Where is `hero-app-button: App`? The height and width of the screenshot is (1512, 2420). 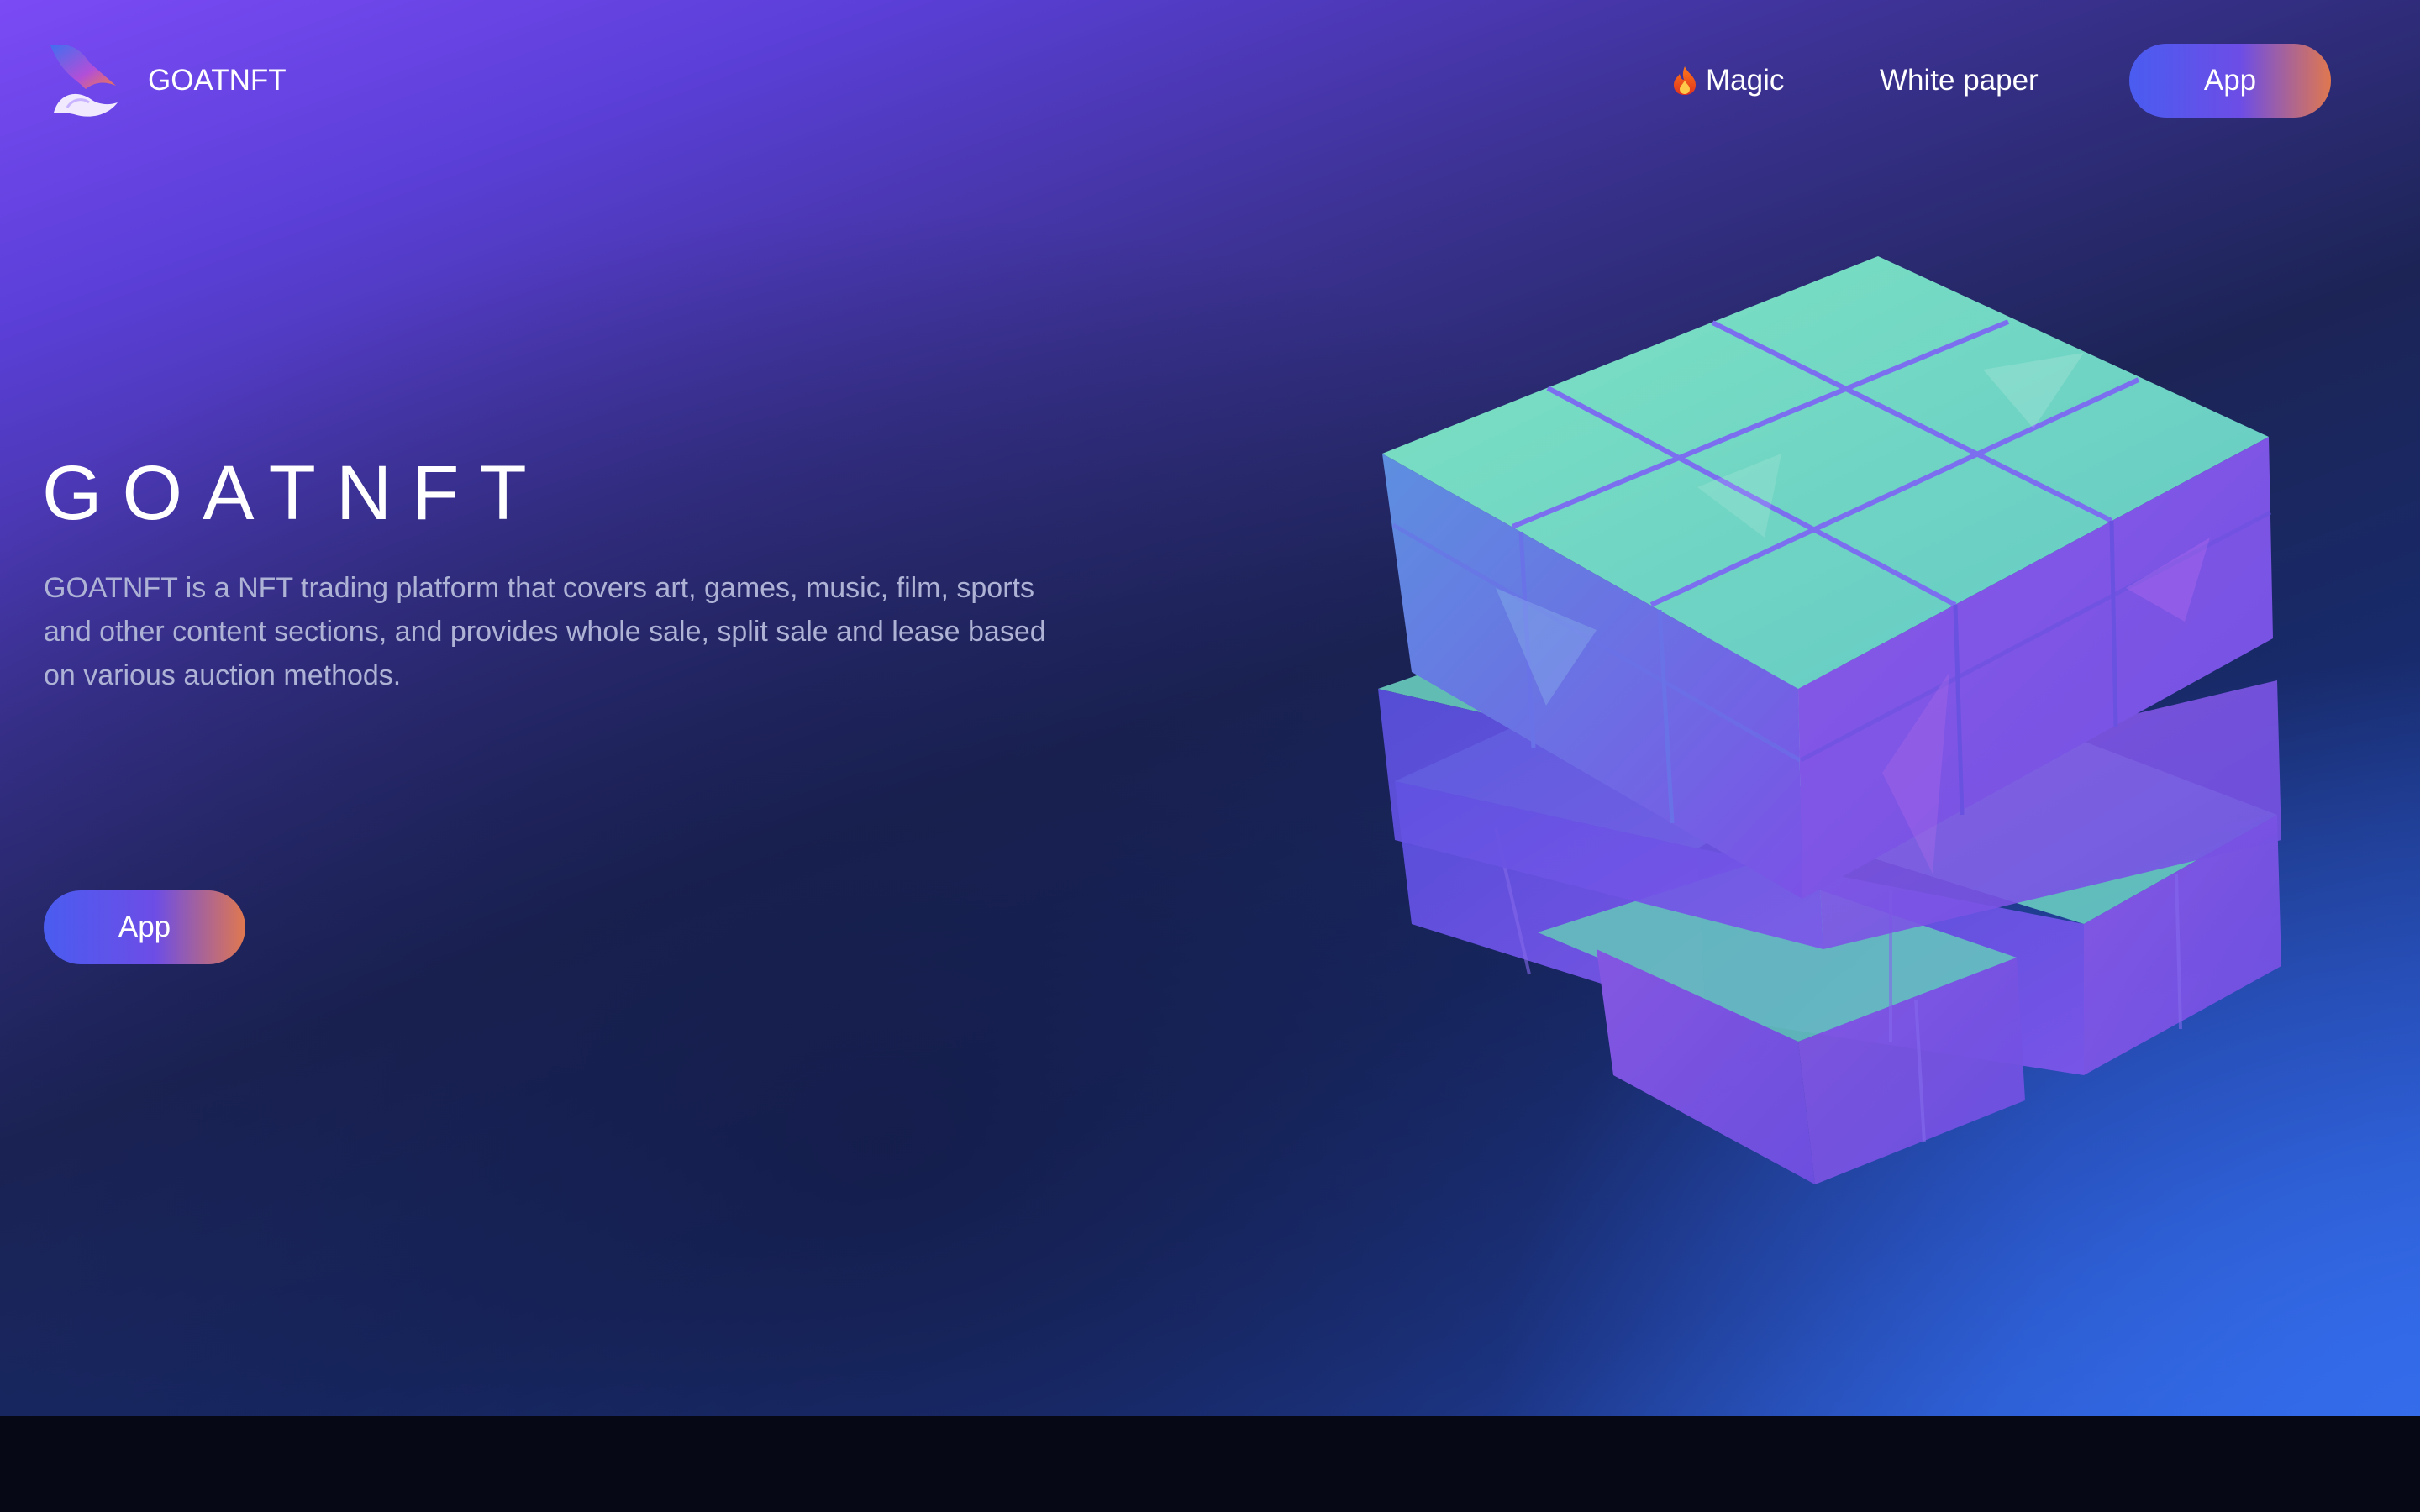 hero-app-button: App is located at coordinates (144, 927).